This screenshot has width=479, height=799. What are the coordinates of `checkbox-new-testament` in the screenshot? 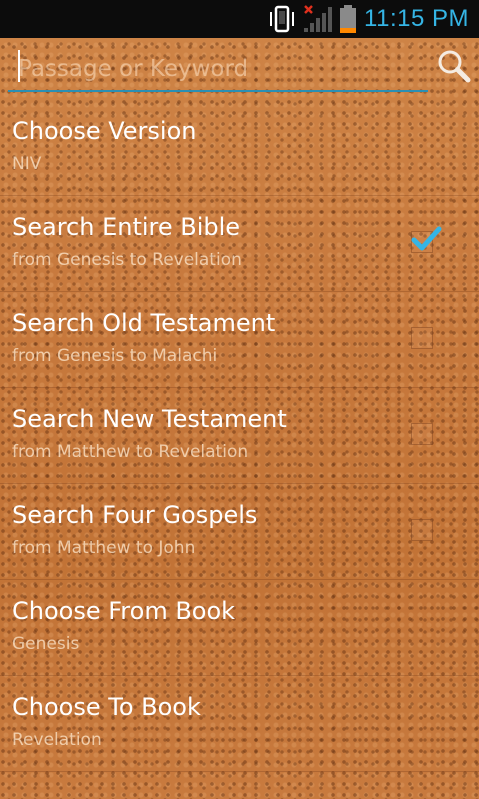 It's located at (422, 434).